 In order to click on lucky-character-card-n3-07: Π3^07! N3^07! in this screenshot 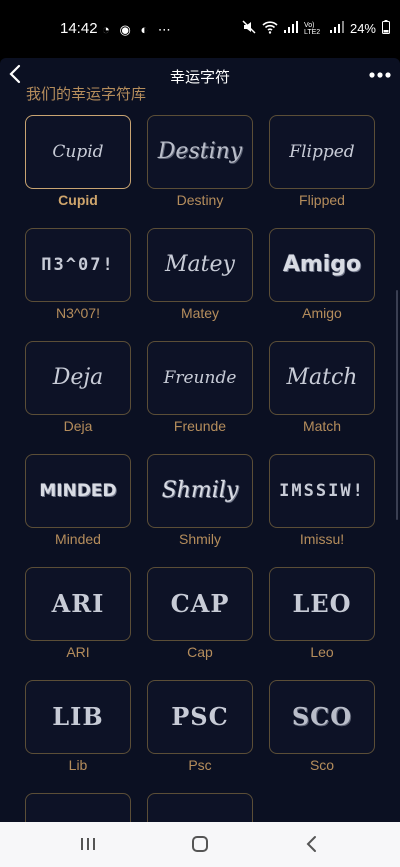, I will do `click(78, 274)`.